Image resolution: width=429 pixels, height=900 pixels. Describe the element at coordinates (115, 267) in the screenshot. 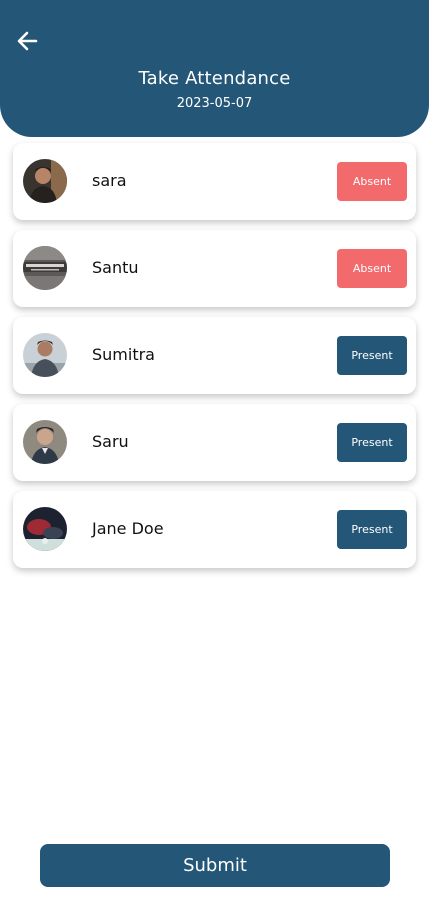

I see `student-name: Santu` at that location.